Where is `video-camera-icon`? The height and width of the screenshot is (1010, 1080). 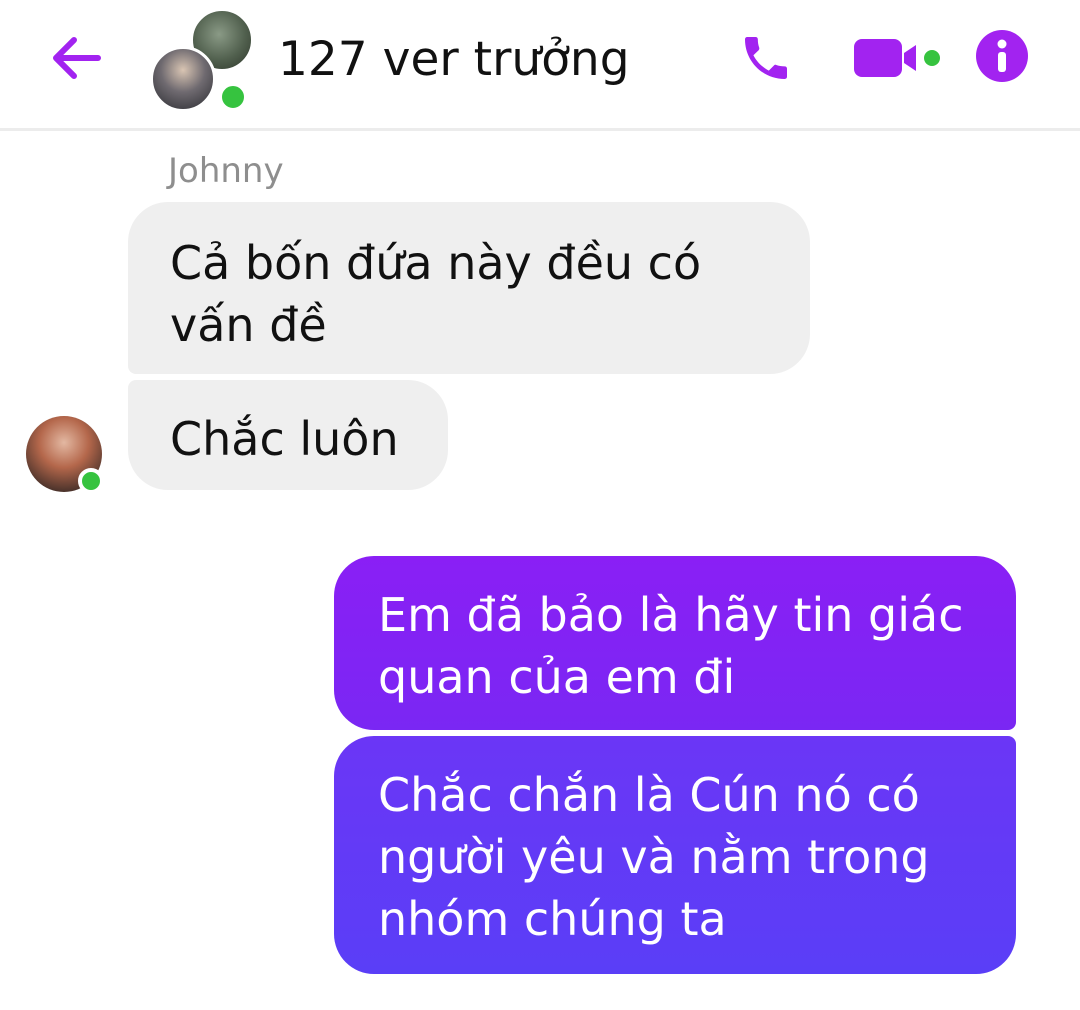 video-camera-icon is located at coordinates (897, 58).